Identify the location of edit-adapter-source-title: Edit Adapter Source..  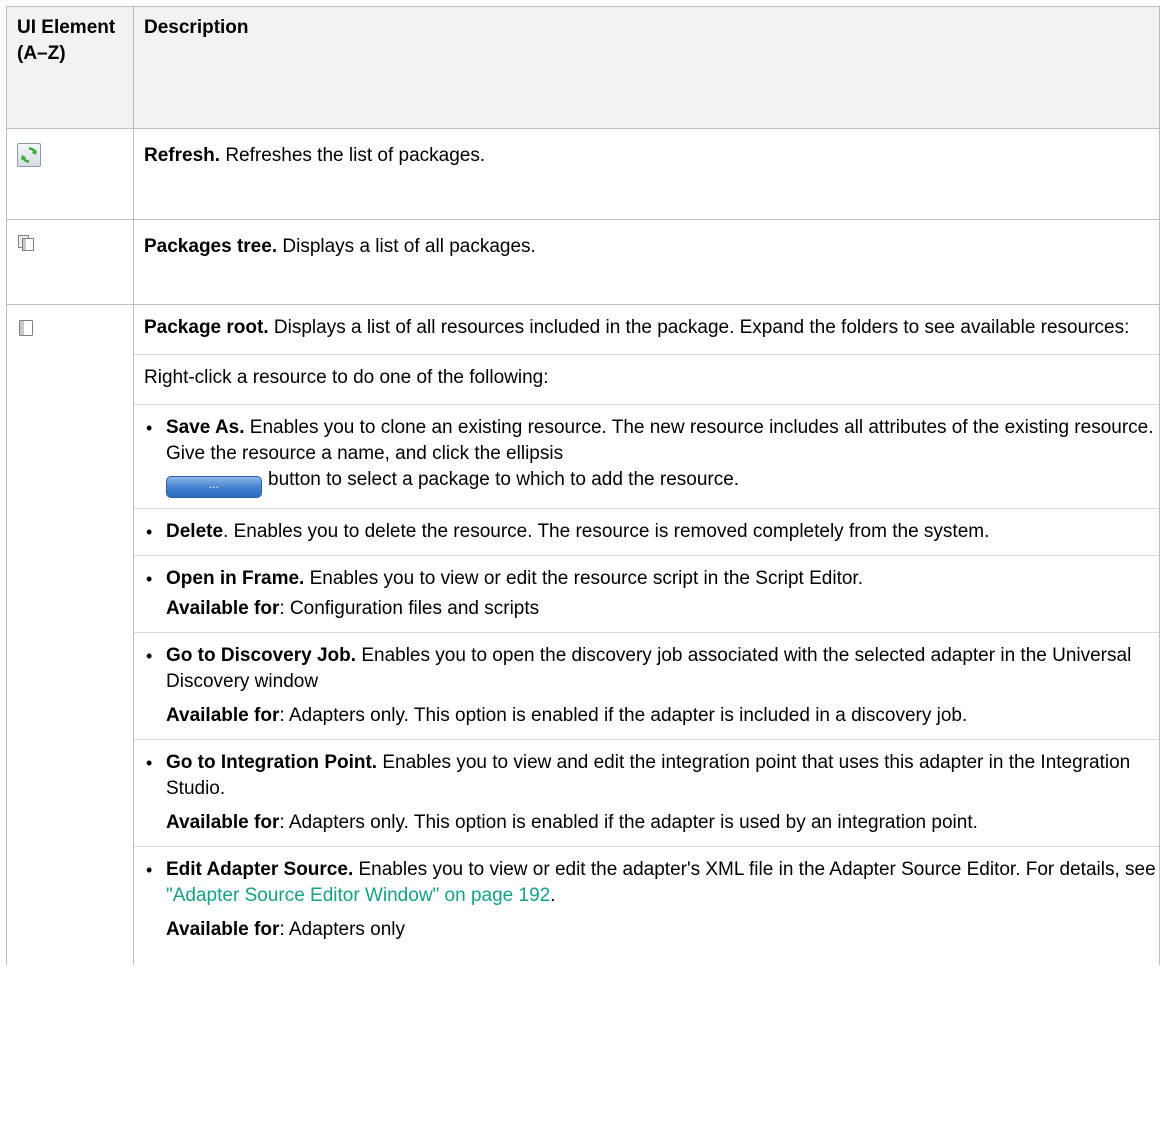
(260, 869).